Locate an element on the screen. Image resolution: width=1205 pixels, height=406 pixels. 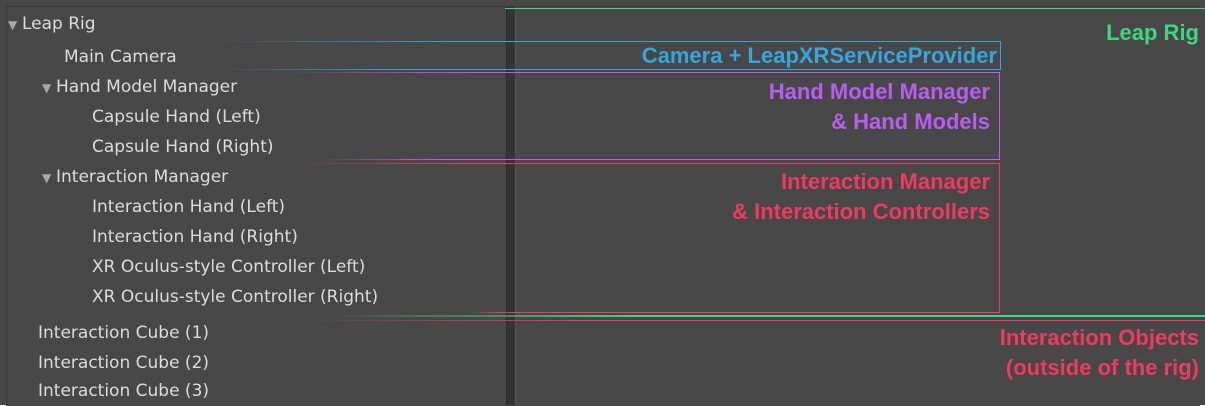
interaction-manager-annotation-line1: Interaction Manager is located at coordinates (885, 181).